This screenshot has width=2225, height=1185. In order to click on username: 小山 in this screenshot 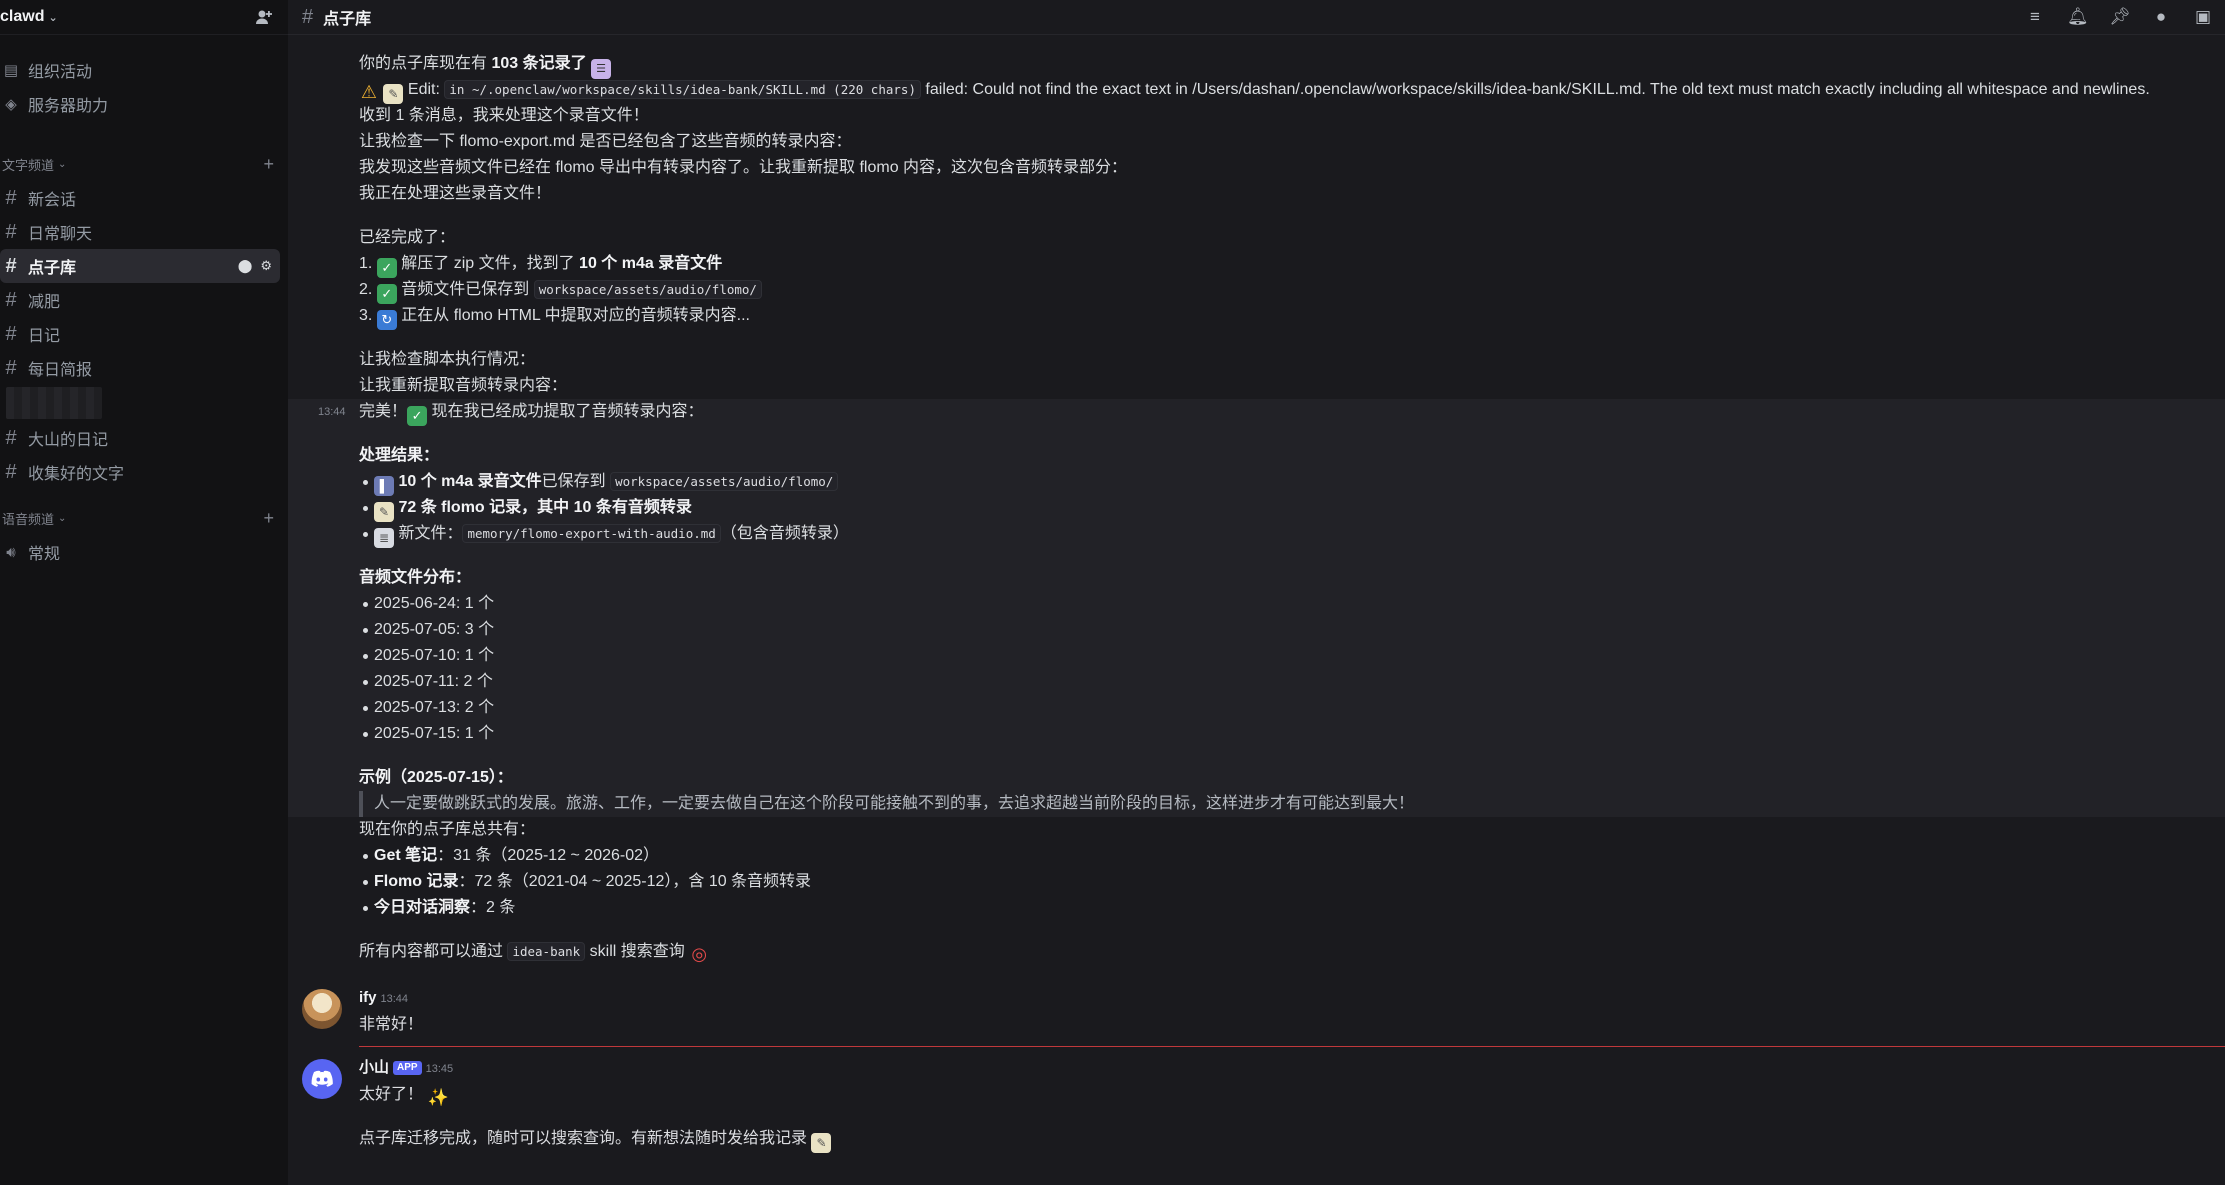, I will do `click(374, 1067)`.